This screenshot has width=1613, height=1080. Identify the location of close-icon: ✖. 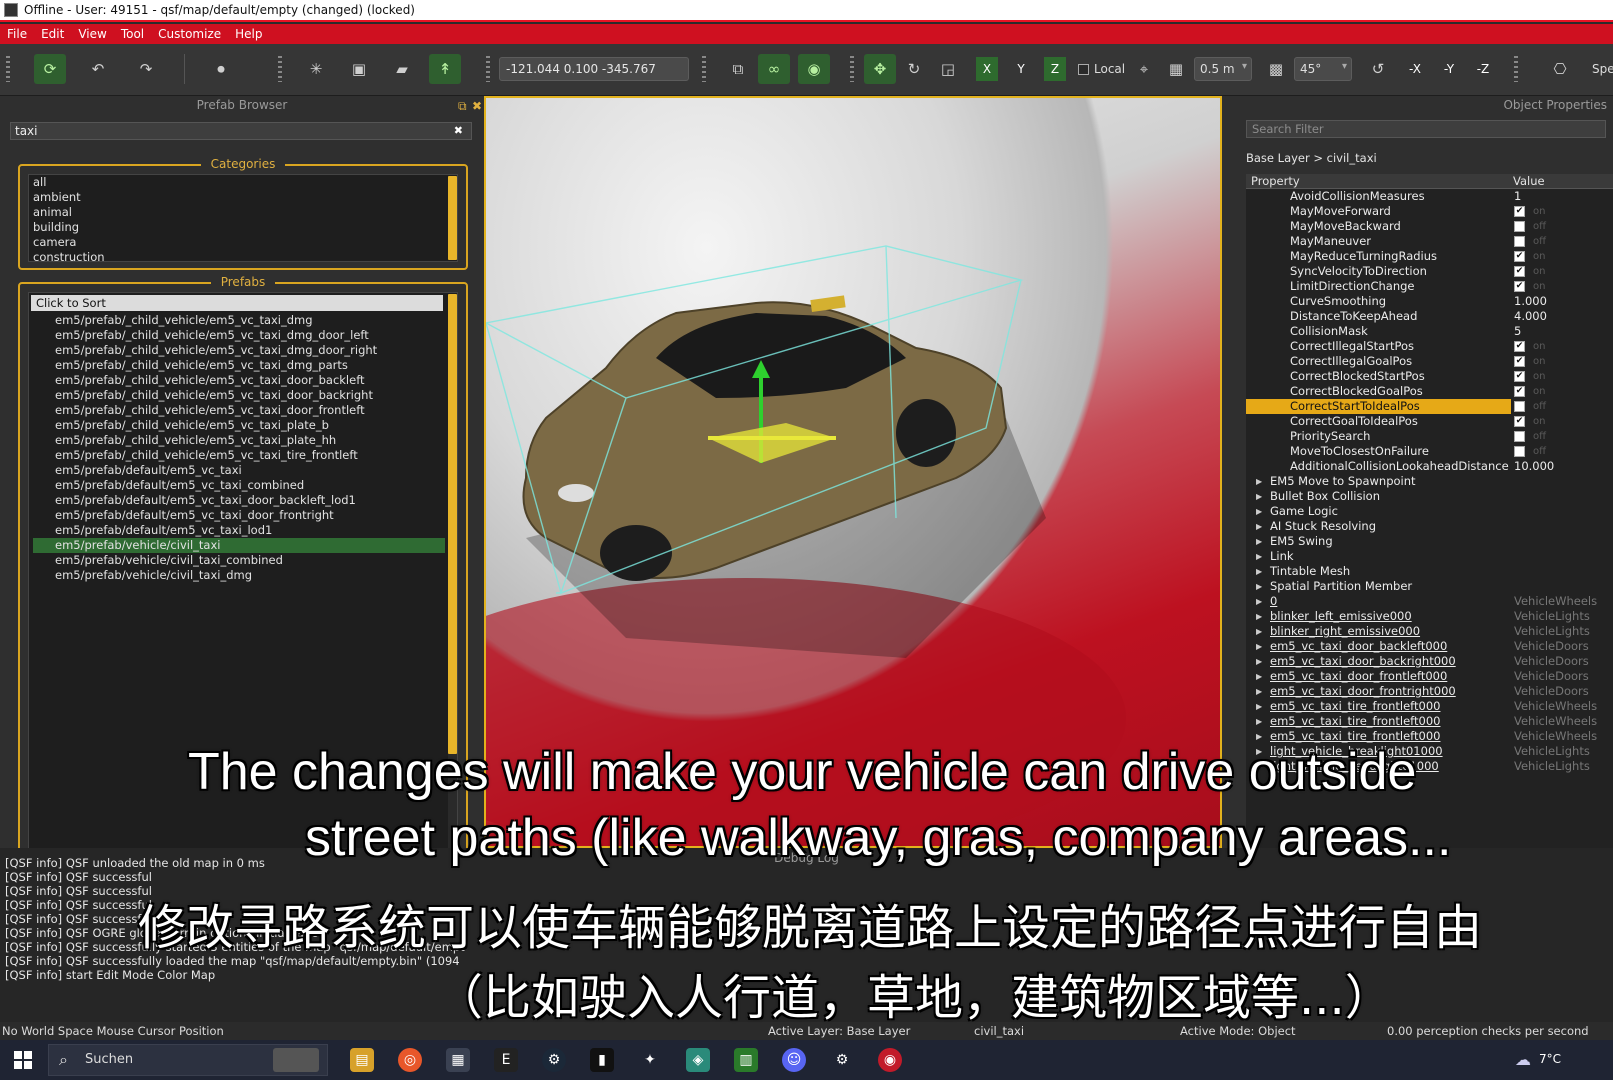
(477, 106).